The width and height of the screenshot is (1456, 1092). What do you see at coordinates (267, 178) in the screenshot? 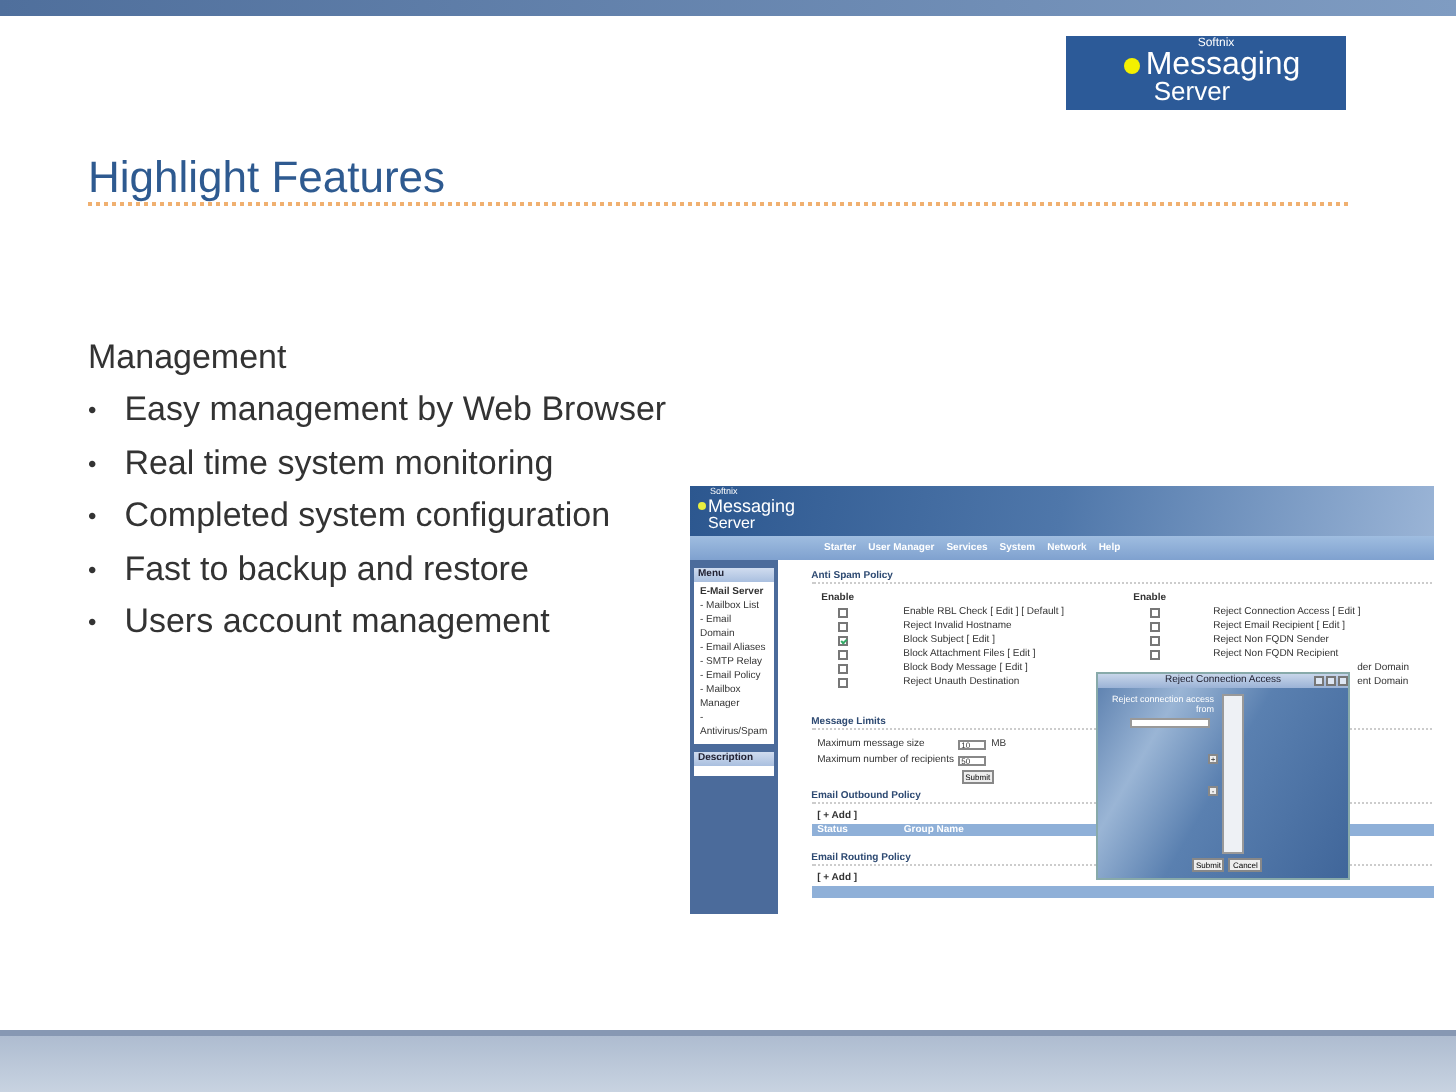
I see `slide-title: Highlight Features` at bounding box center [267, 178].